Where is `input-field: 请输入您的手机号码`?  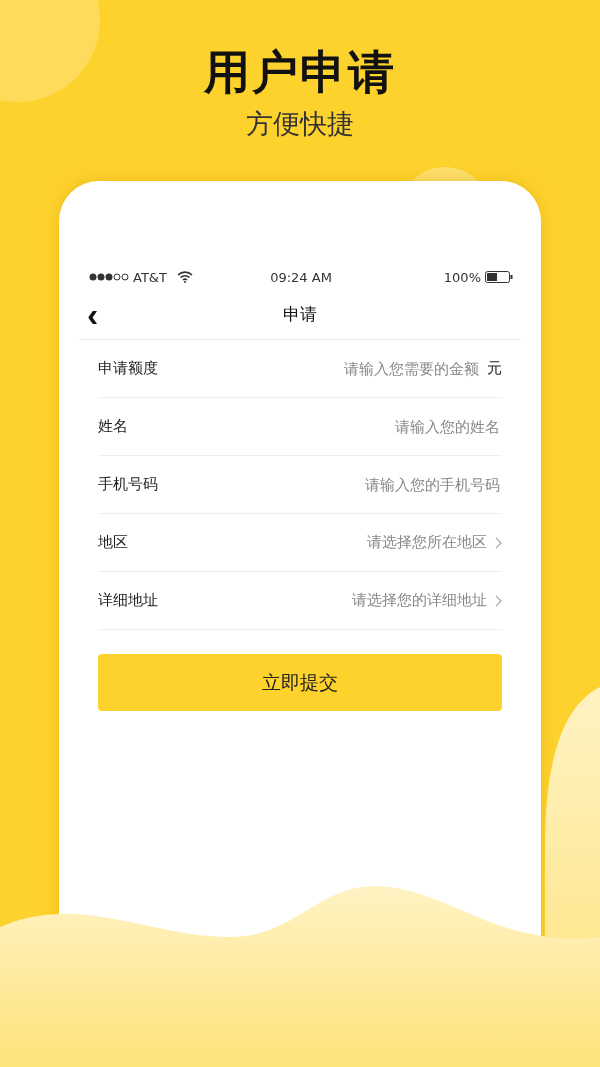
input-field: 请输入您的手机号码 is located at coordinates (330, 484).